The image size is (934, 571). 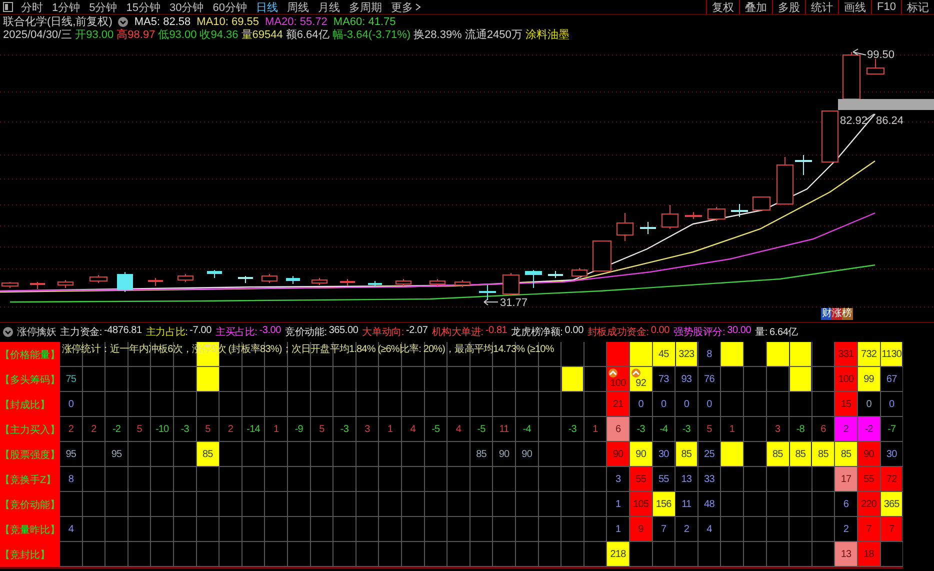 What do you see at coordinates (123, 331) in the screenshot?
I see `metric-value: -4876.81` at bounding box center [123, 331].